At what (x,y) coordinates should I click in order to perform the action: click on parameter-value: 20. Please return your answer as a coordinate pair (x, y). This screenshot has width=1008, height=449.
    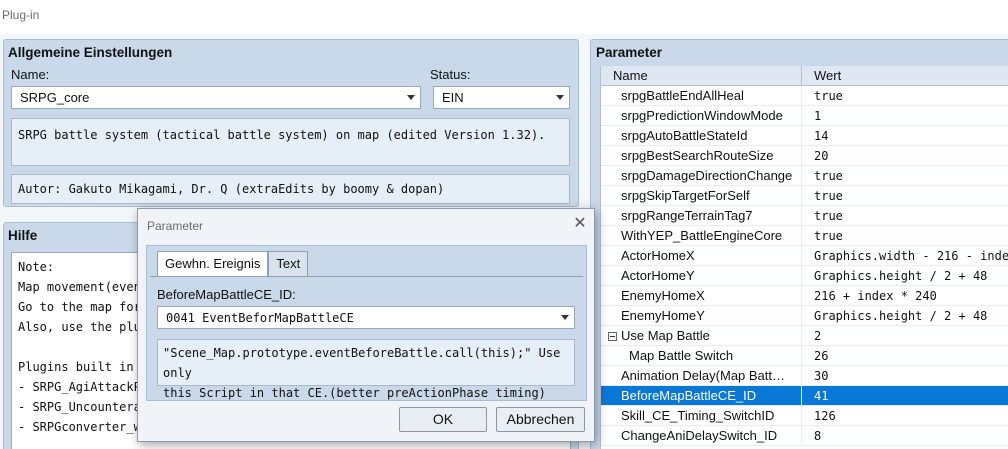
    Looking at the image, I should click on (821, 156).